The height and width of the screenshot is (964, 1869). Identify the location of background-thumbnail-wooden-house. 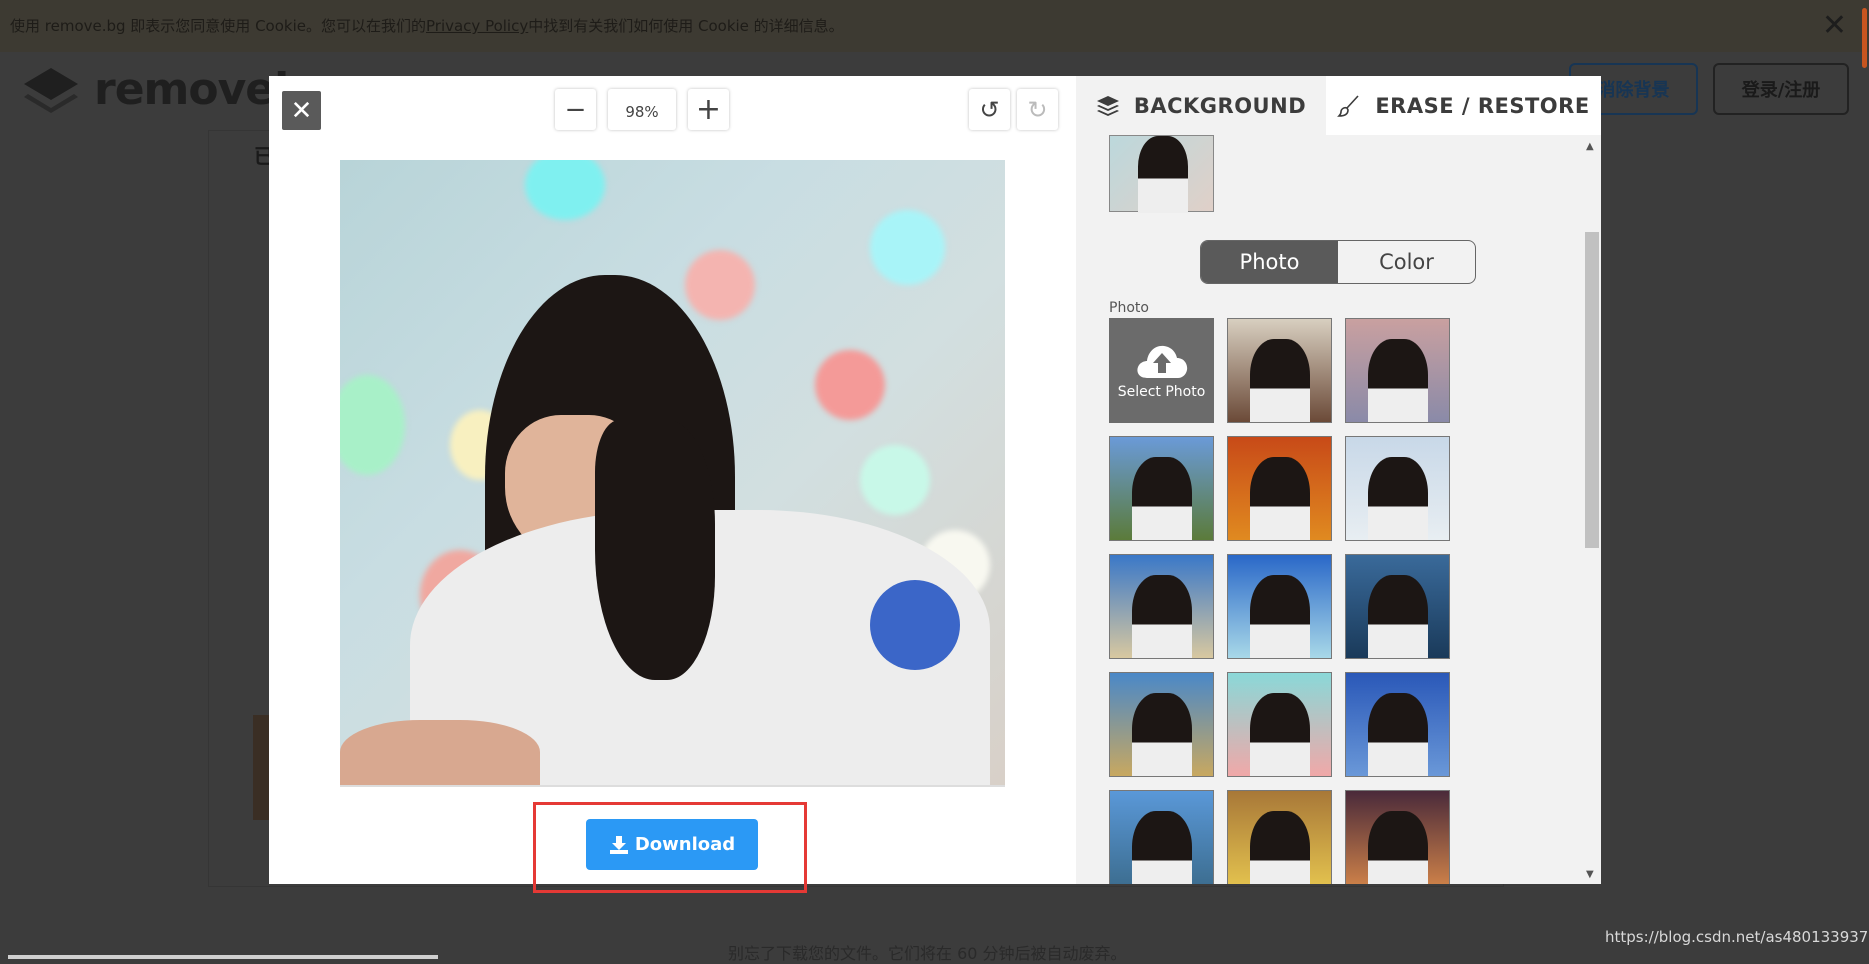
(1279, 837).